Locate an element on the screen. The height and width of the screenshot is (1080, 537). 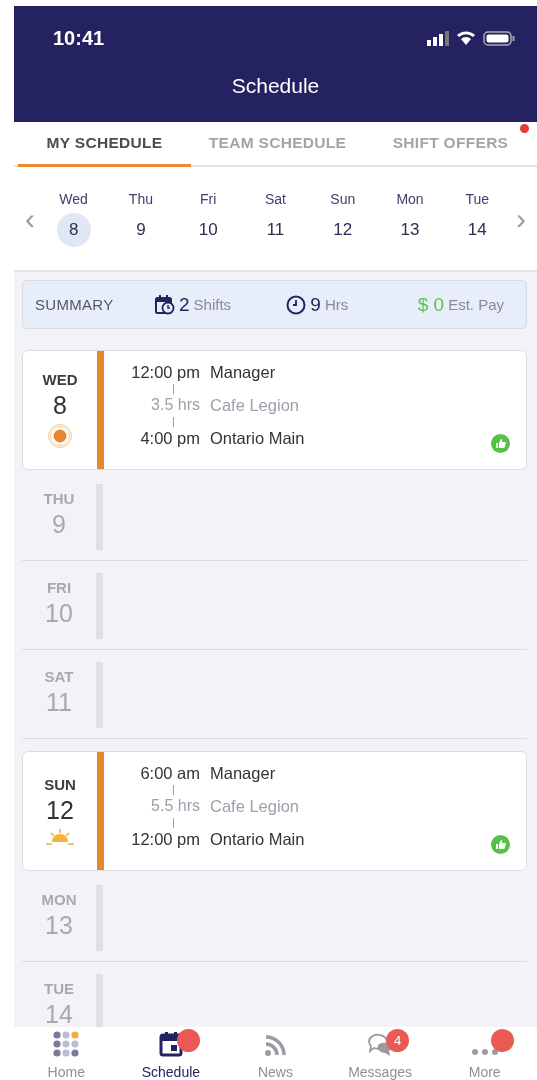
shift-count: 2 is located at coordinates (184, 304).